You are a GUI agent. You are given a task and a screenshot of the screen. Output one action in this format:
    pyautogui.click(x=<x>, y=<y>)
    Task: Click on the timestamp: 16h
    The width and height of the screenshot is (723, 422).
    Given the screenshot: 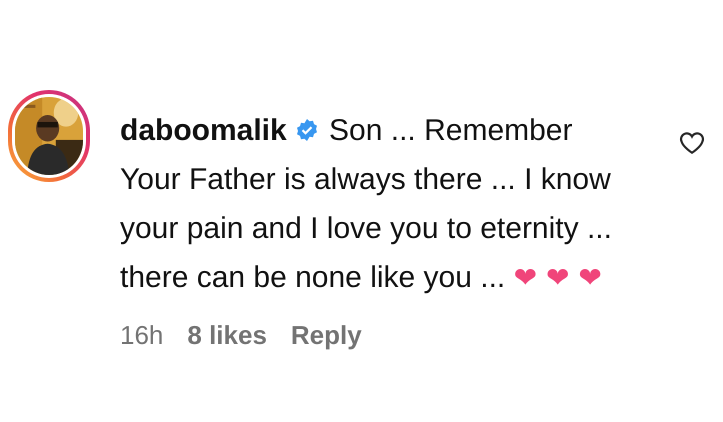 What is the action you would take?
    pyautogui.click(x=142, y=335)
    